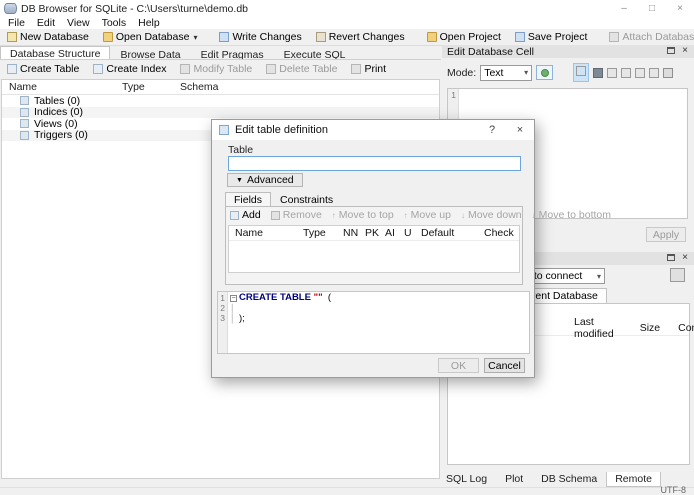  What do you see at coordinates (48, 37) in the screenshot?
I see `new-database-button: New Database` at bounding box center [48, 37].